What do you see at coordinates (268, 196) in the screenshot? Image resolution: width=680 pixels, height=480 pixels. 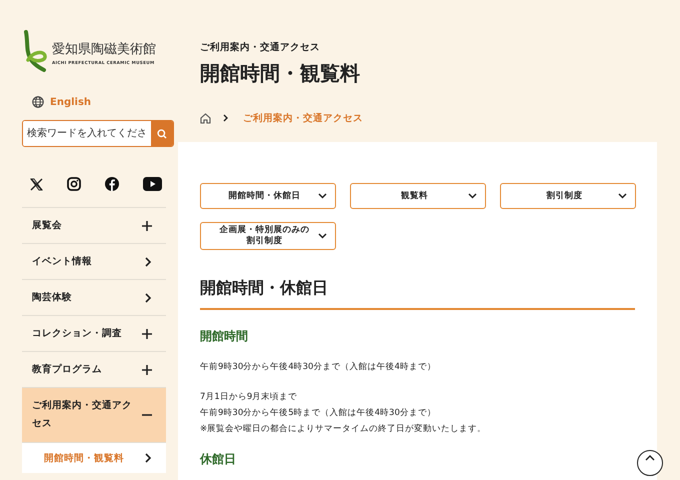 I see `anchor-dropdown-button: 開館時間・休館日` at bounding box center [268, 196].